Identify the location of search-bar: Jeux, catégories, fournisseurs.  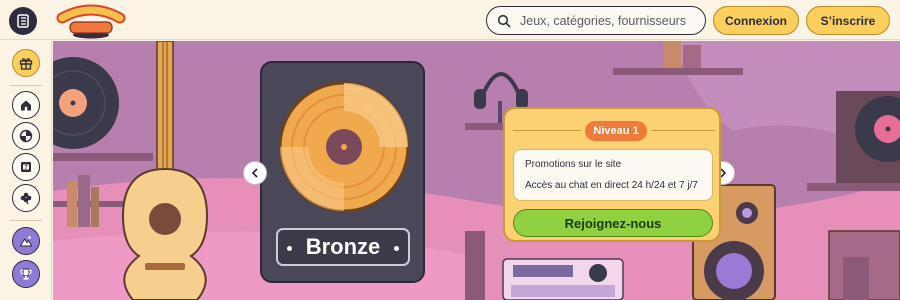
(596, 20).